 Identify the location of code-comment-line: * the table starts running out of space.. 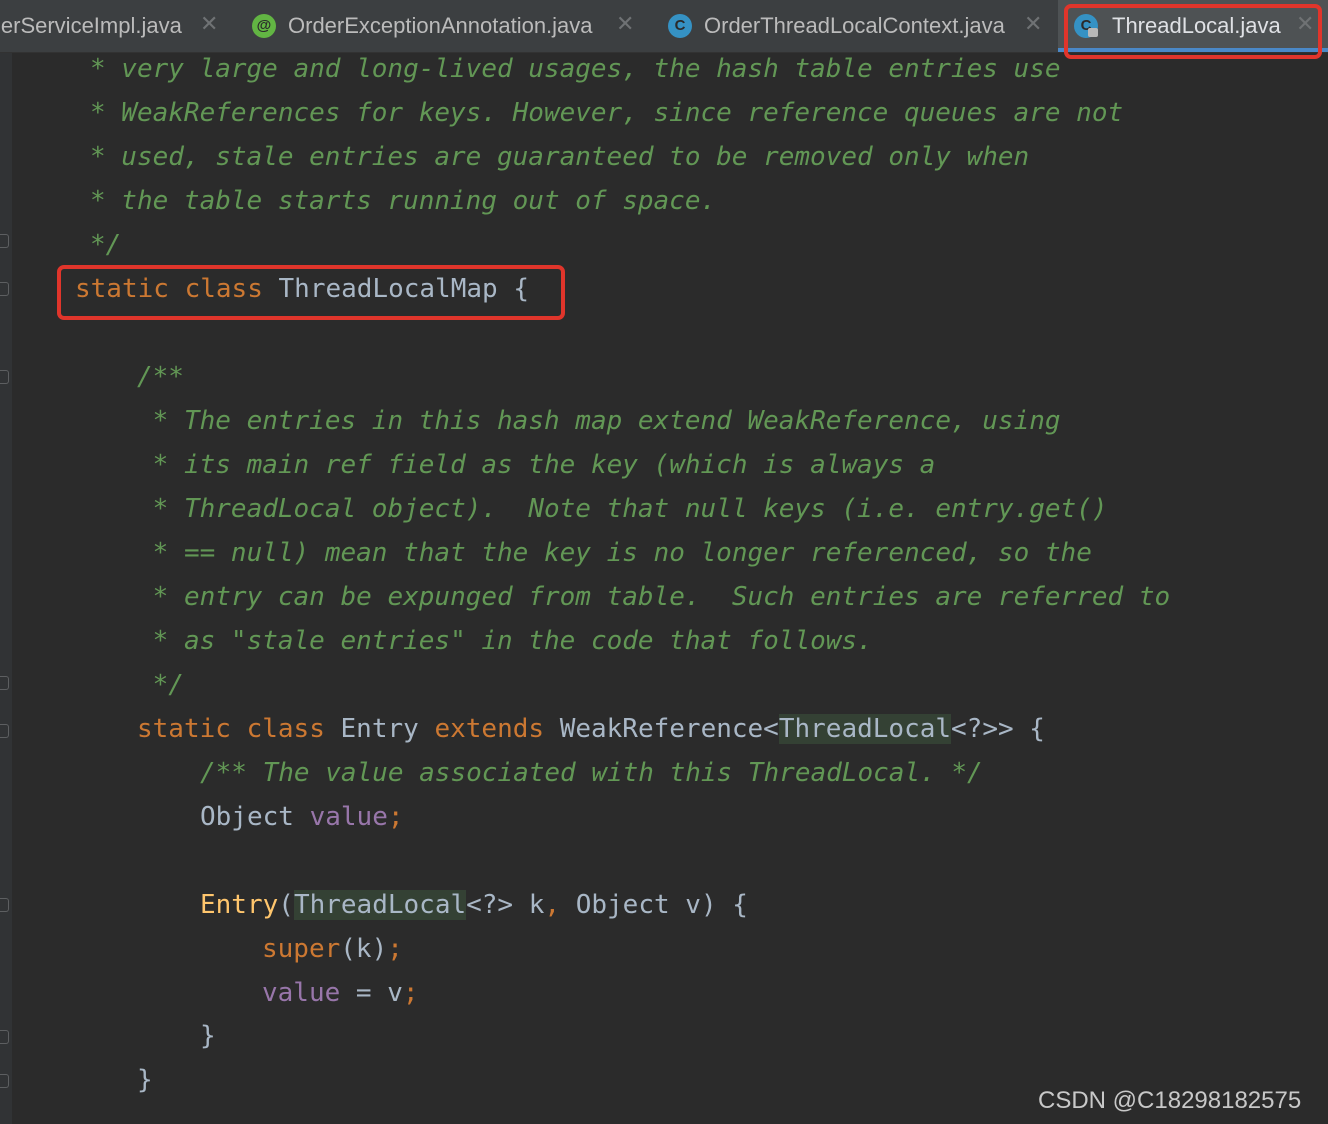
(403, 201).